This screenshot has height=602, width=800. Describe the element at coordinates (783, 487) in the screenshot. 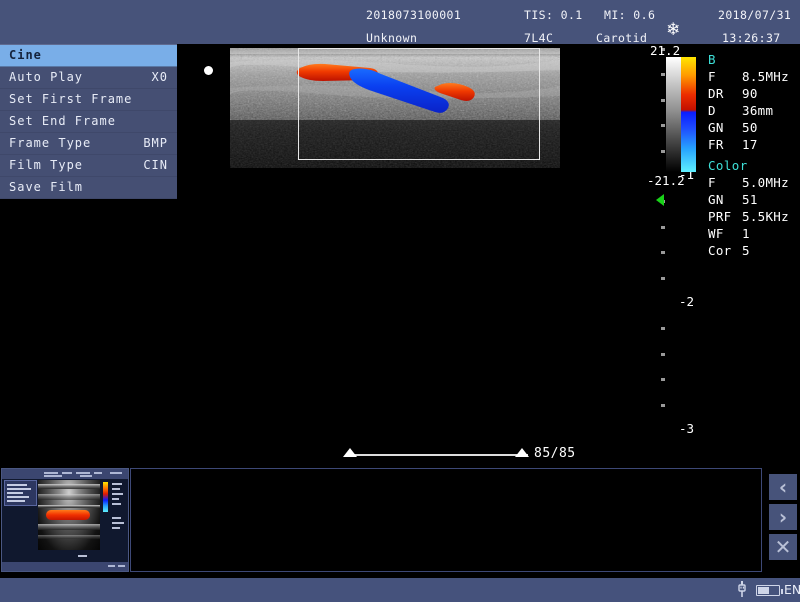

I see `thumbnail-prev-button: ‹` at that location.